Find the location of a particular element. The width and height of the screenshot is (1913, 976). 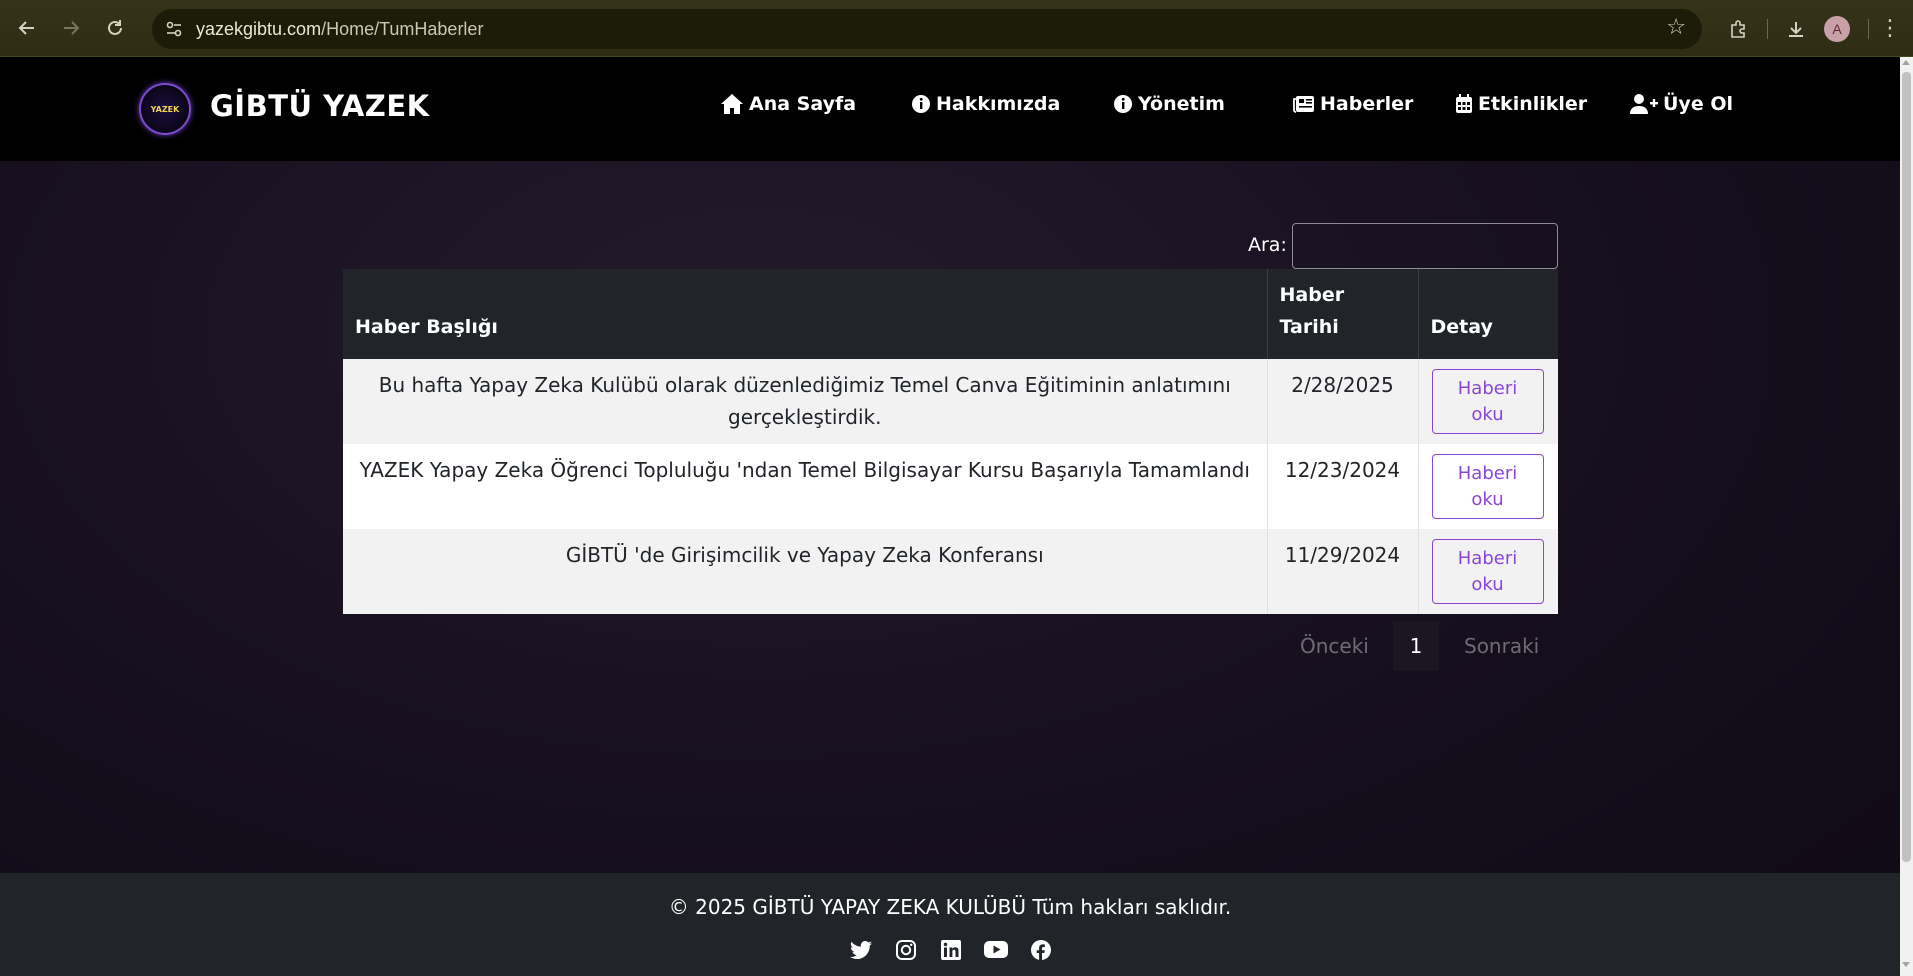

calendar-icon is located at coordinates (1464, 103).